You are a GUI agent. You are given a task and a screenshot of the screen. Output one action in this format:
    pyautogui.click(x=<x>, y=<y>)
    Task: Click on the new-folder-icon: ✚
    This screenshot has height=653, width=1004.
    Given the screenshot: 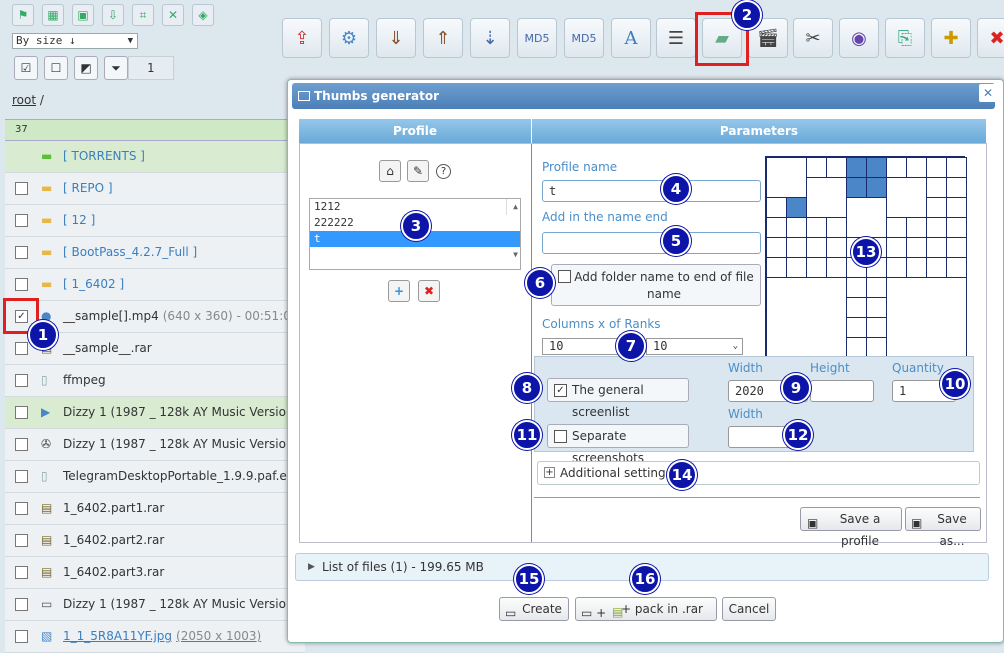 What is the action you would take?
    pyautogui.click(x=951, y=38)
    